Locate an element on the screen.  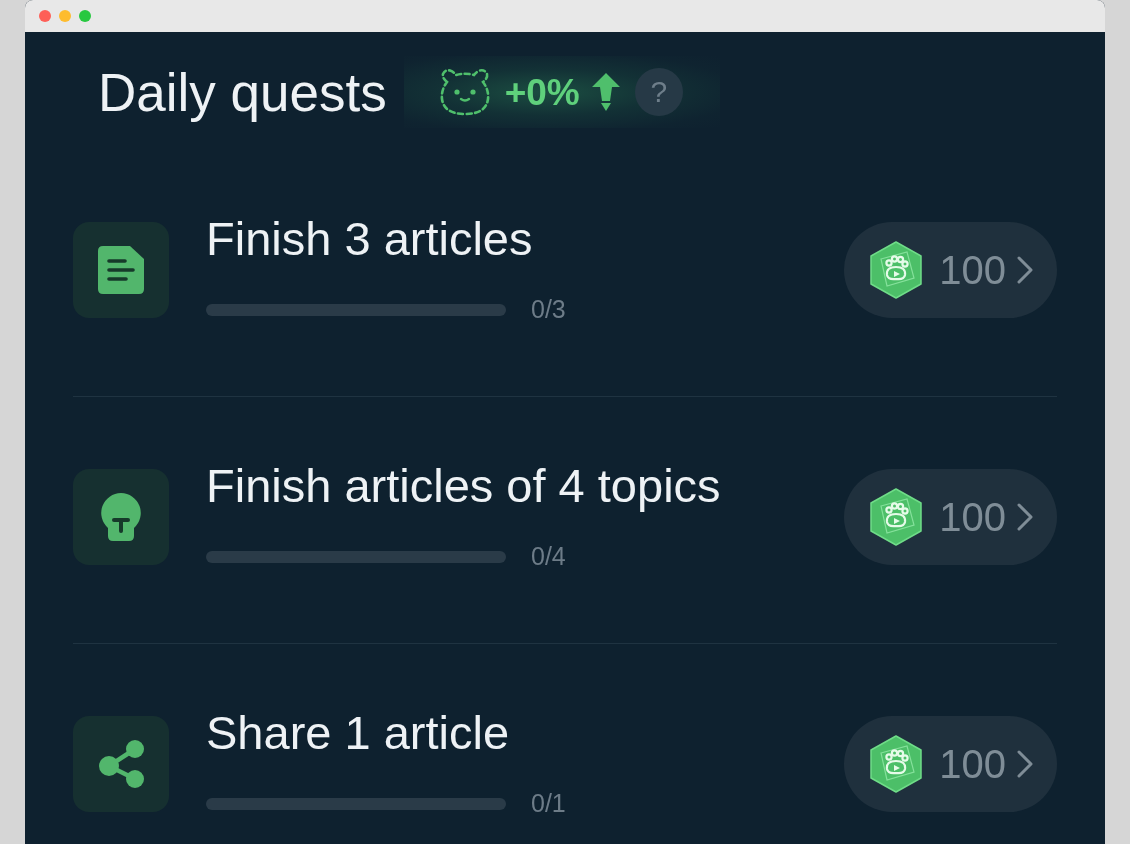
lightbulb-icon is located at coordinates (121, 517).